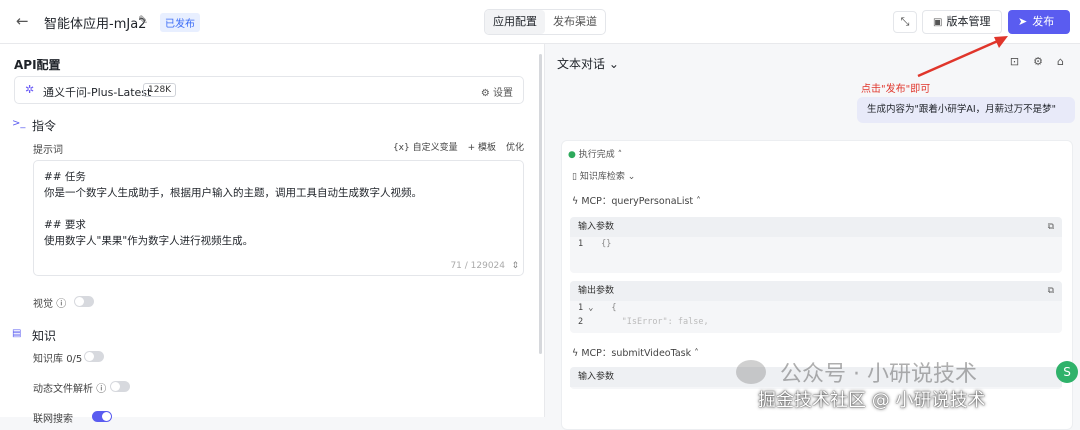 This screenshot has width=1080, height=430. Describe the element at coordinates (613, 64) in the screenshot. I see `chevron-down-icon: ⌄` at that location.